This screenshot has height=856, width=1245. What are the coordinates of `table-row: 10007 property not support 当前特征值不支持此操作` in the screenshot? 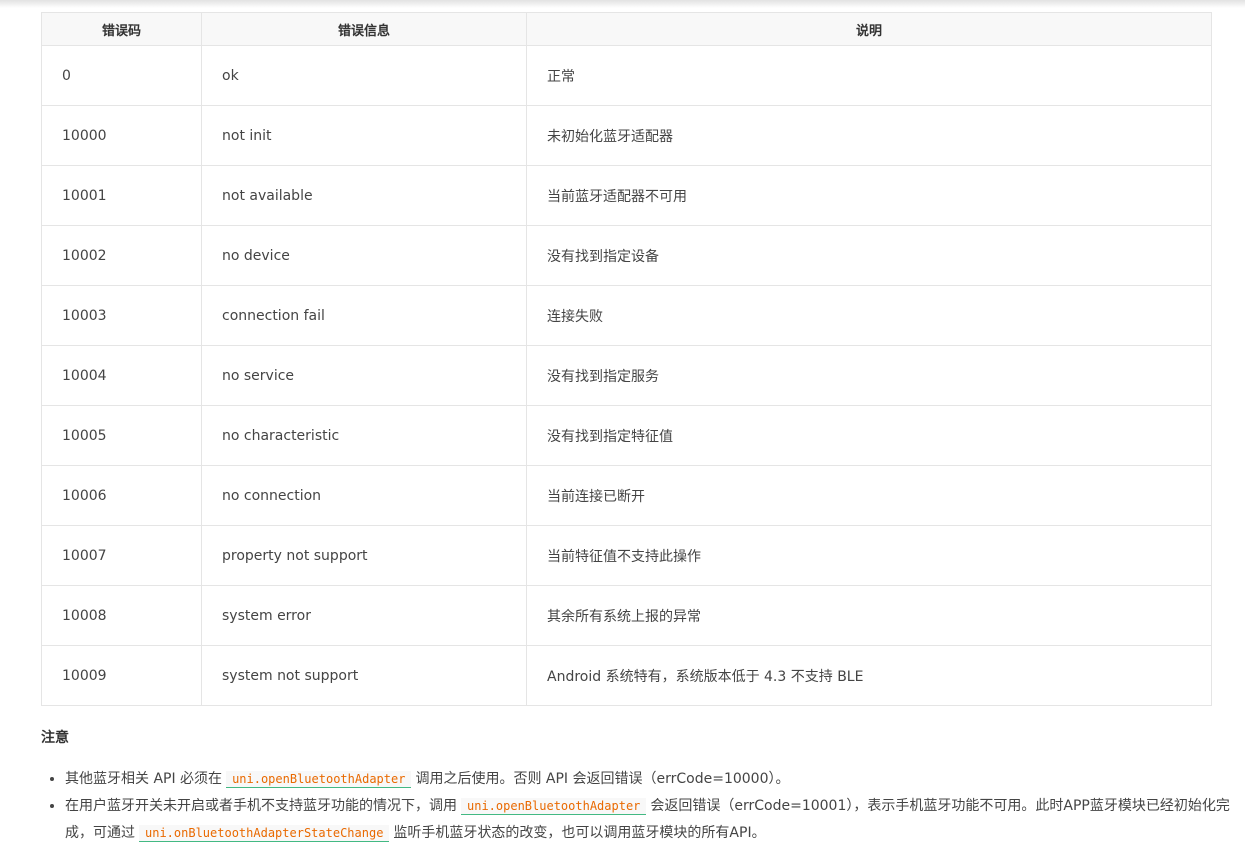 It's located at (626, 555).